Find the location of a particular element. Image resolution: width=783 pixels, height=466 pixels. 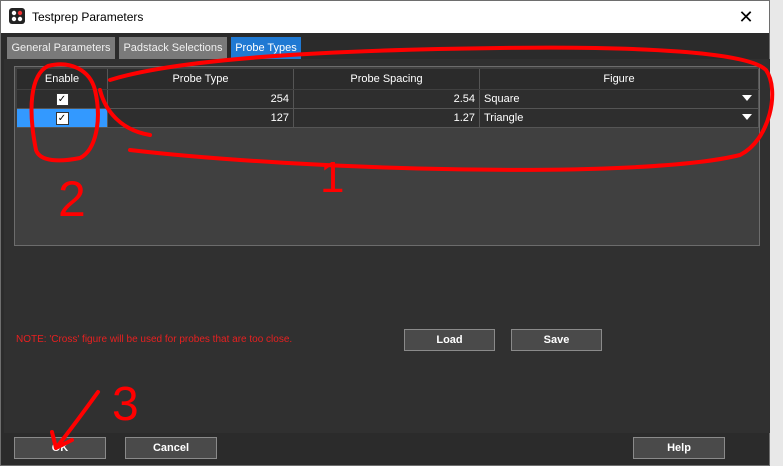

close-icon: ✕ is located at coordinates (746, 16).